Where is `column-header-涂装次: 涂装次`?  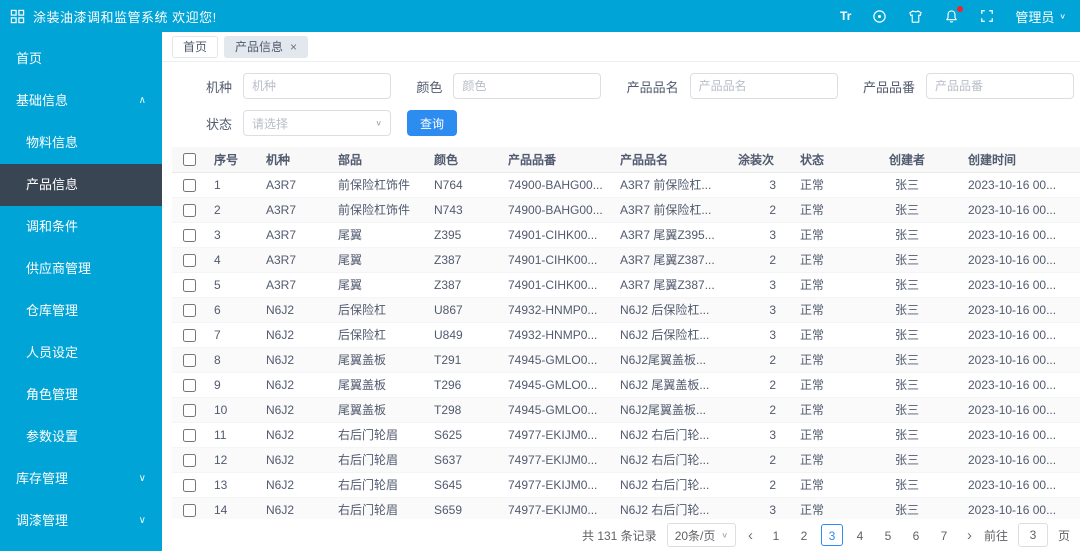 column-header-涂装次: 涂装次 is located at coordinates (761, 160).